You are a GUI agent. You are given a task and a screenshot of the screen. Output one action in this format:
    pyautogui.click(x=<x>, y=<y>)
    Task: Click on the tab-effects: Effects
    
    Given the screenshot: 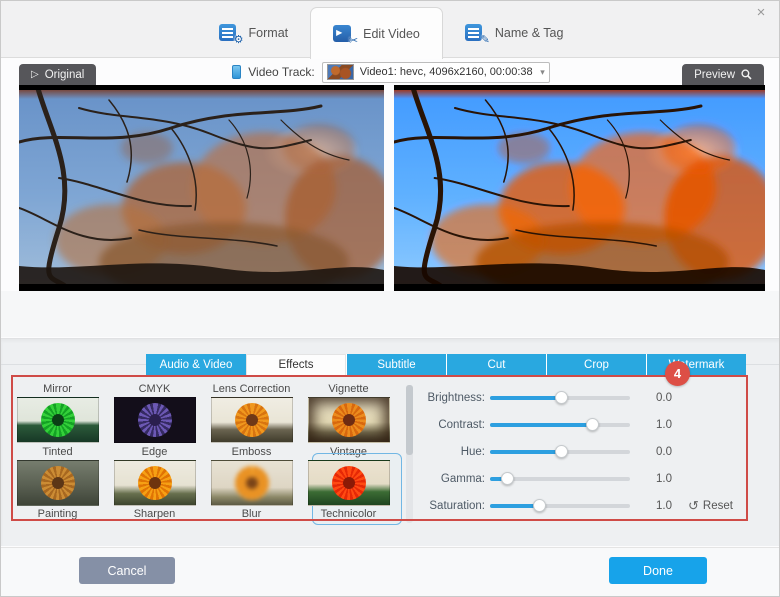 What is the action you would take?
    pyautogui.click(x=296, y=364)
    